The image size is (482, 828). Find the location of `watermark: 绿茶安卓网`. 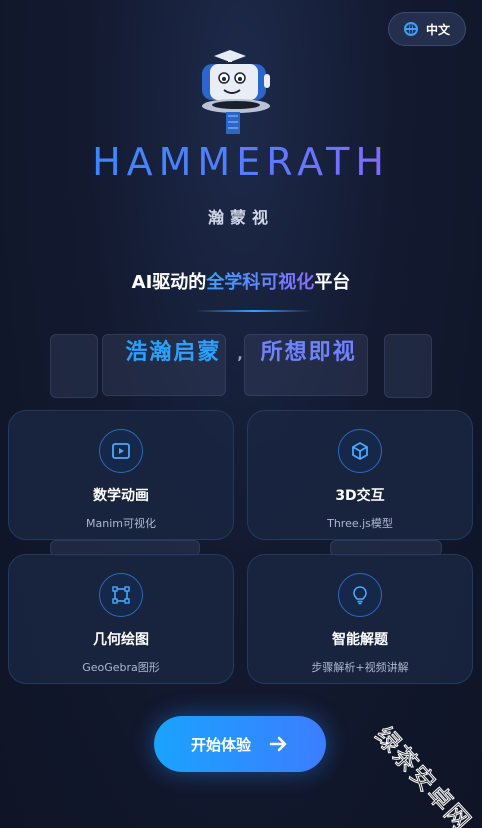

watermark: 绿茶安卓网 is located at coordinates (423, 774).